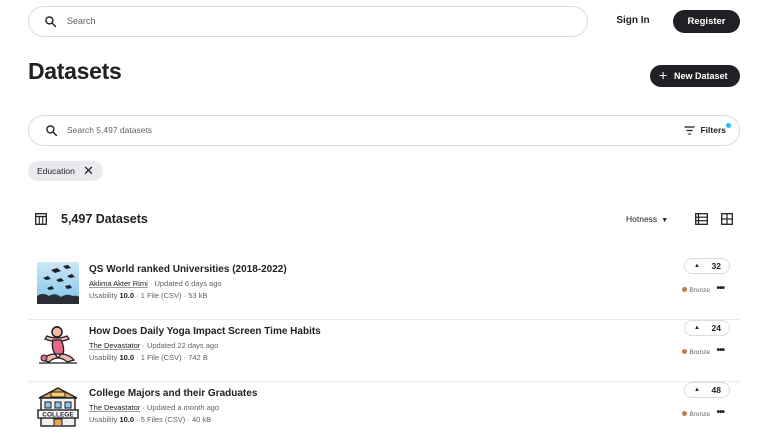 The width and height of the screenshot is (778, 435). What do you see at coordinates (716, 390) in the screenshot?
I see `vote-count: 48` at bounding box center [716, 390].